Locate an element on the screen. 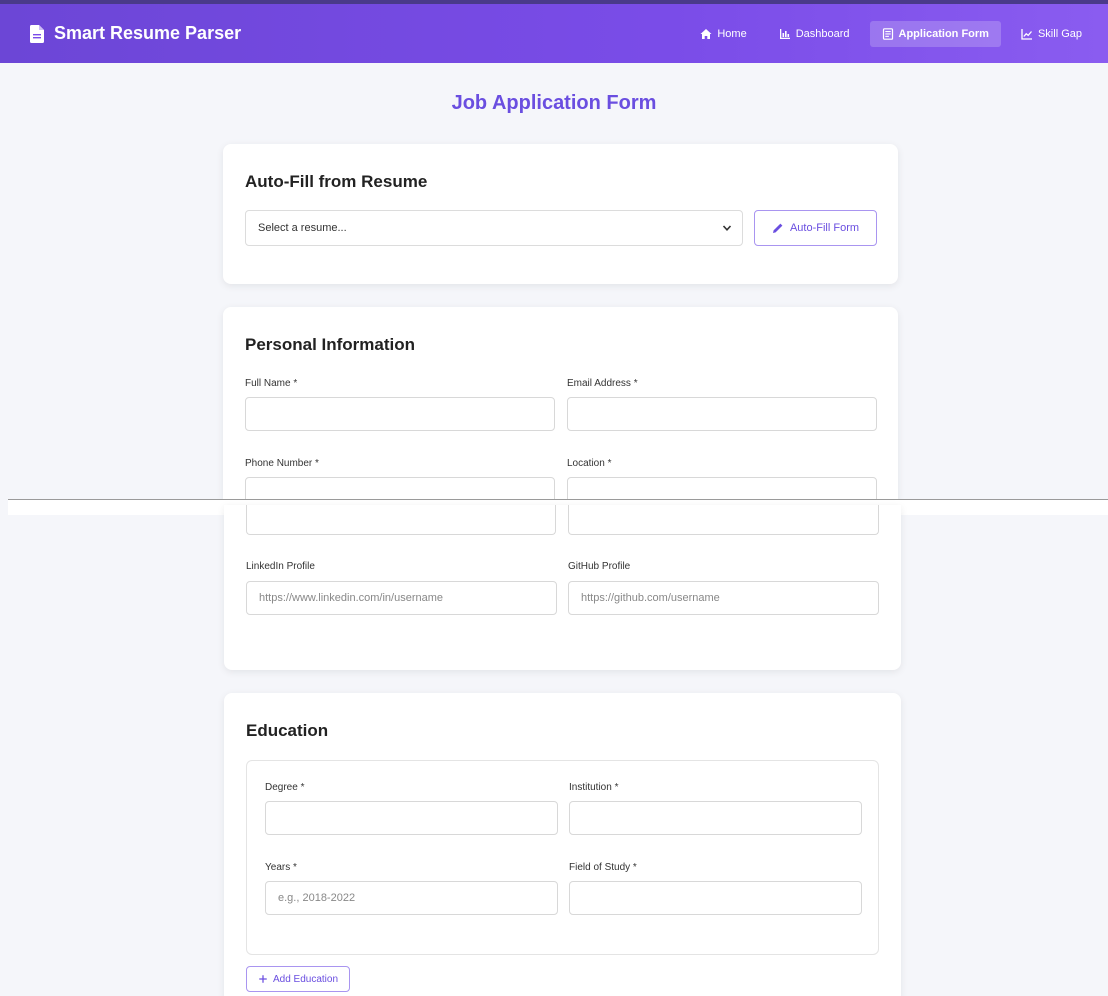 The width and height of the screenshot is (1108, 996). line-chart-icon is located at coordinates (1026, 34).